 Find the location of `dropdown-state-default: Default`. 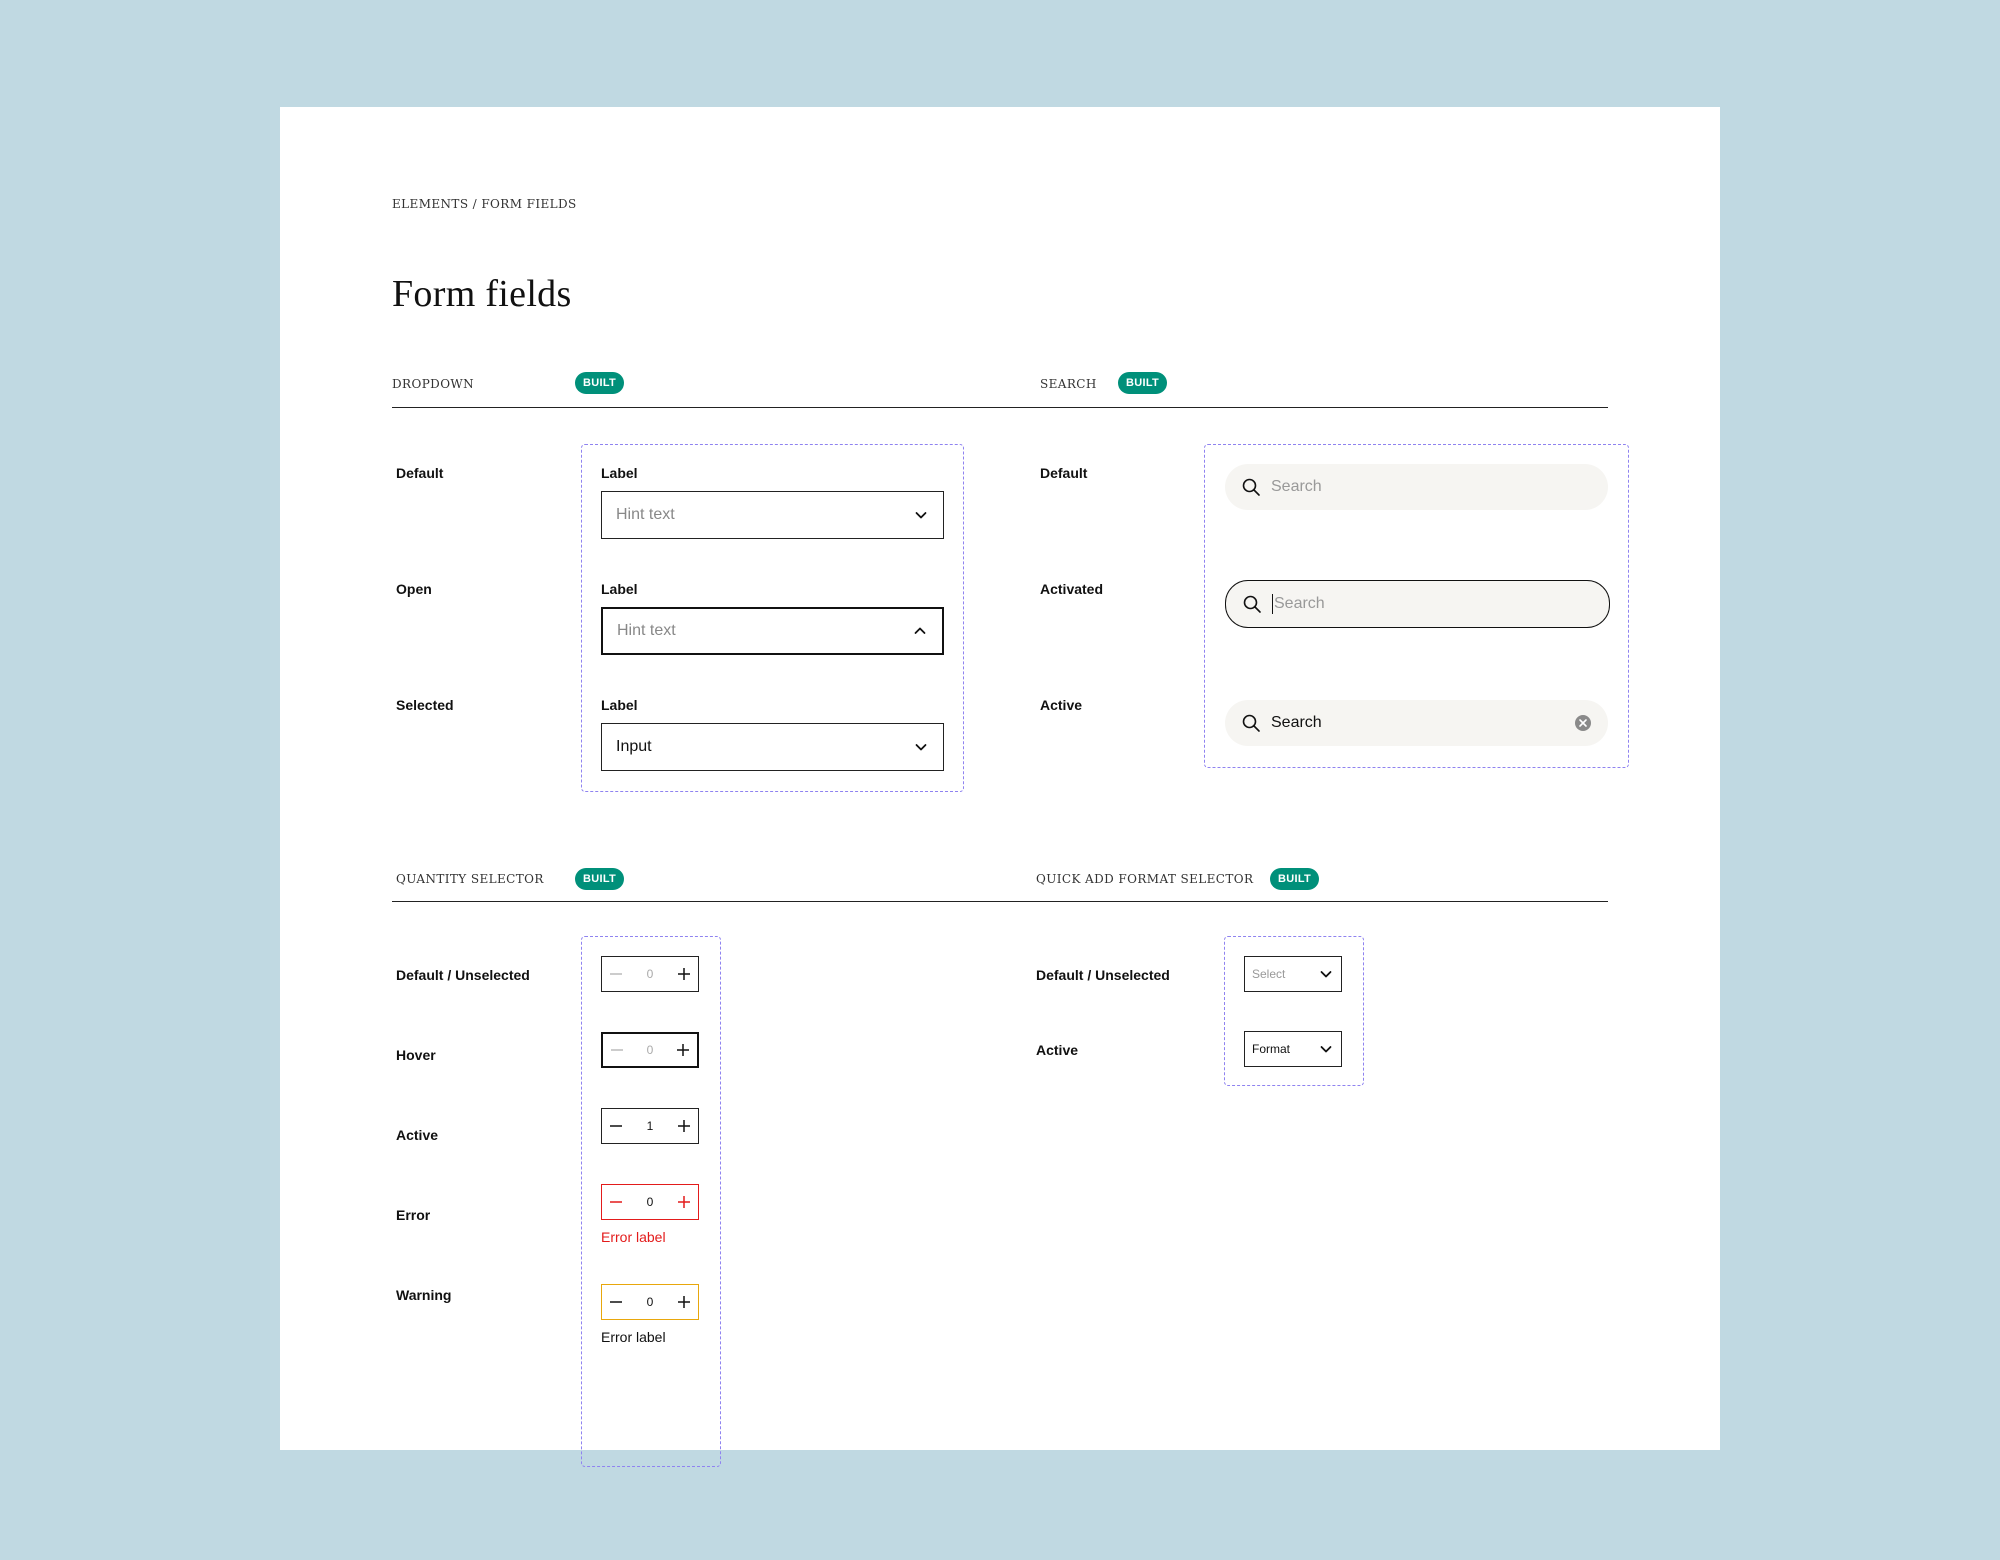

dropdown-state-default: Default is located at coordinates (420, 473).